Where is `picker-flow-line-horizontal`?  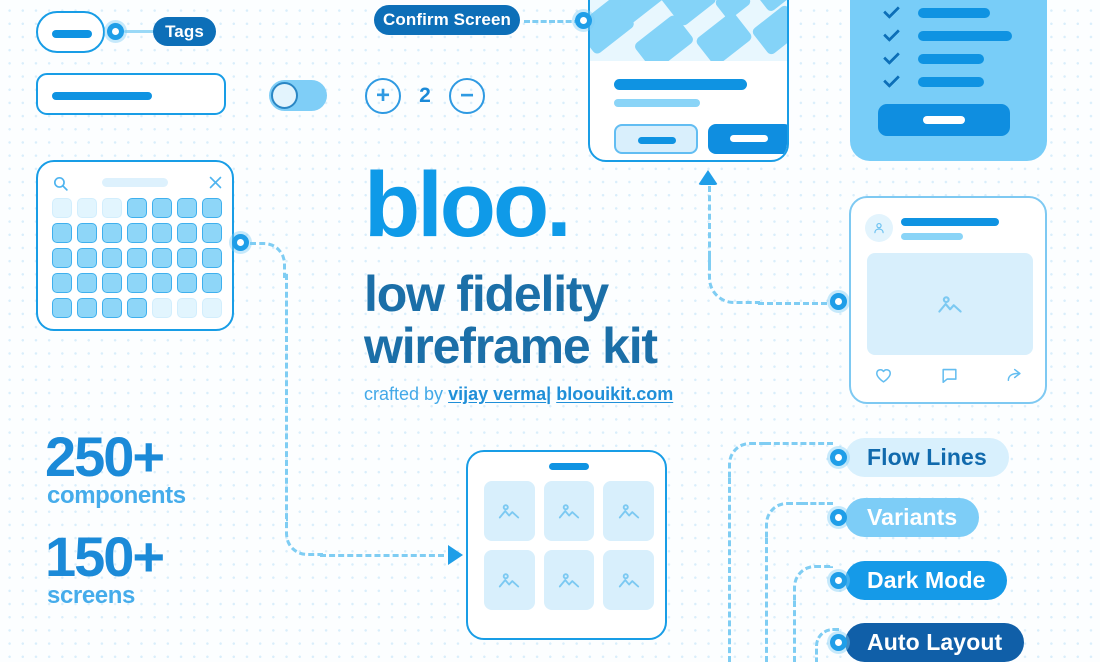
picker-flow-line-horizontal is located at coordinates (382, 555).